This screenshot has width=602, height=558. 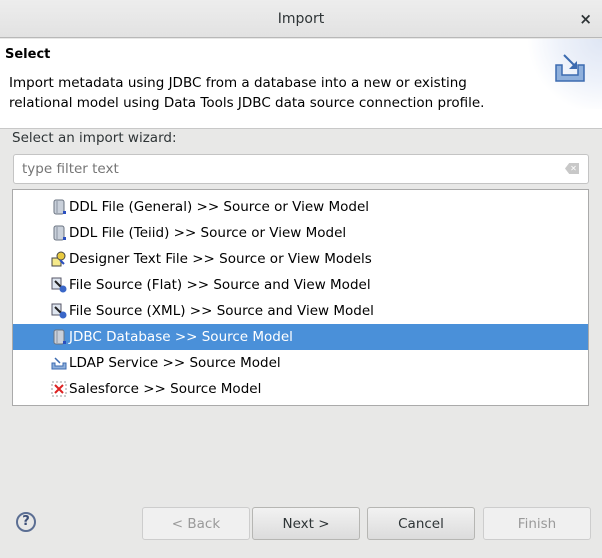 I want to click on list-item-label: DDL File (Teiid) >> Source or View Model, so click(x=208, y=233).